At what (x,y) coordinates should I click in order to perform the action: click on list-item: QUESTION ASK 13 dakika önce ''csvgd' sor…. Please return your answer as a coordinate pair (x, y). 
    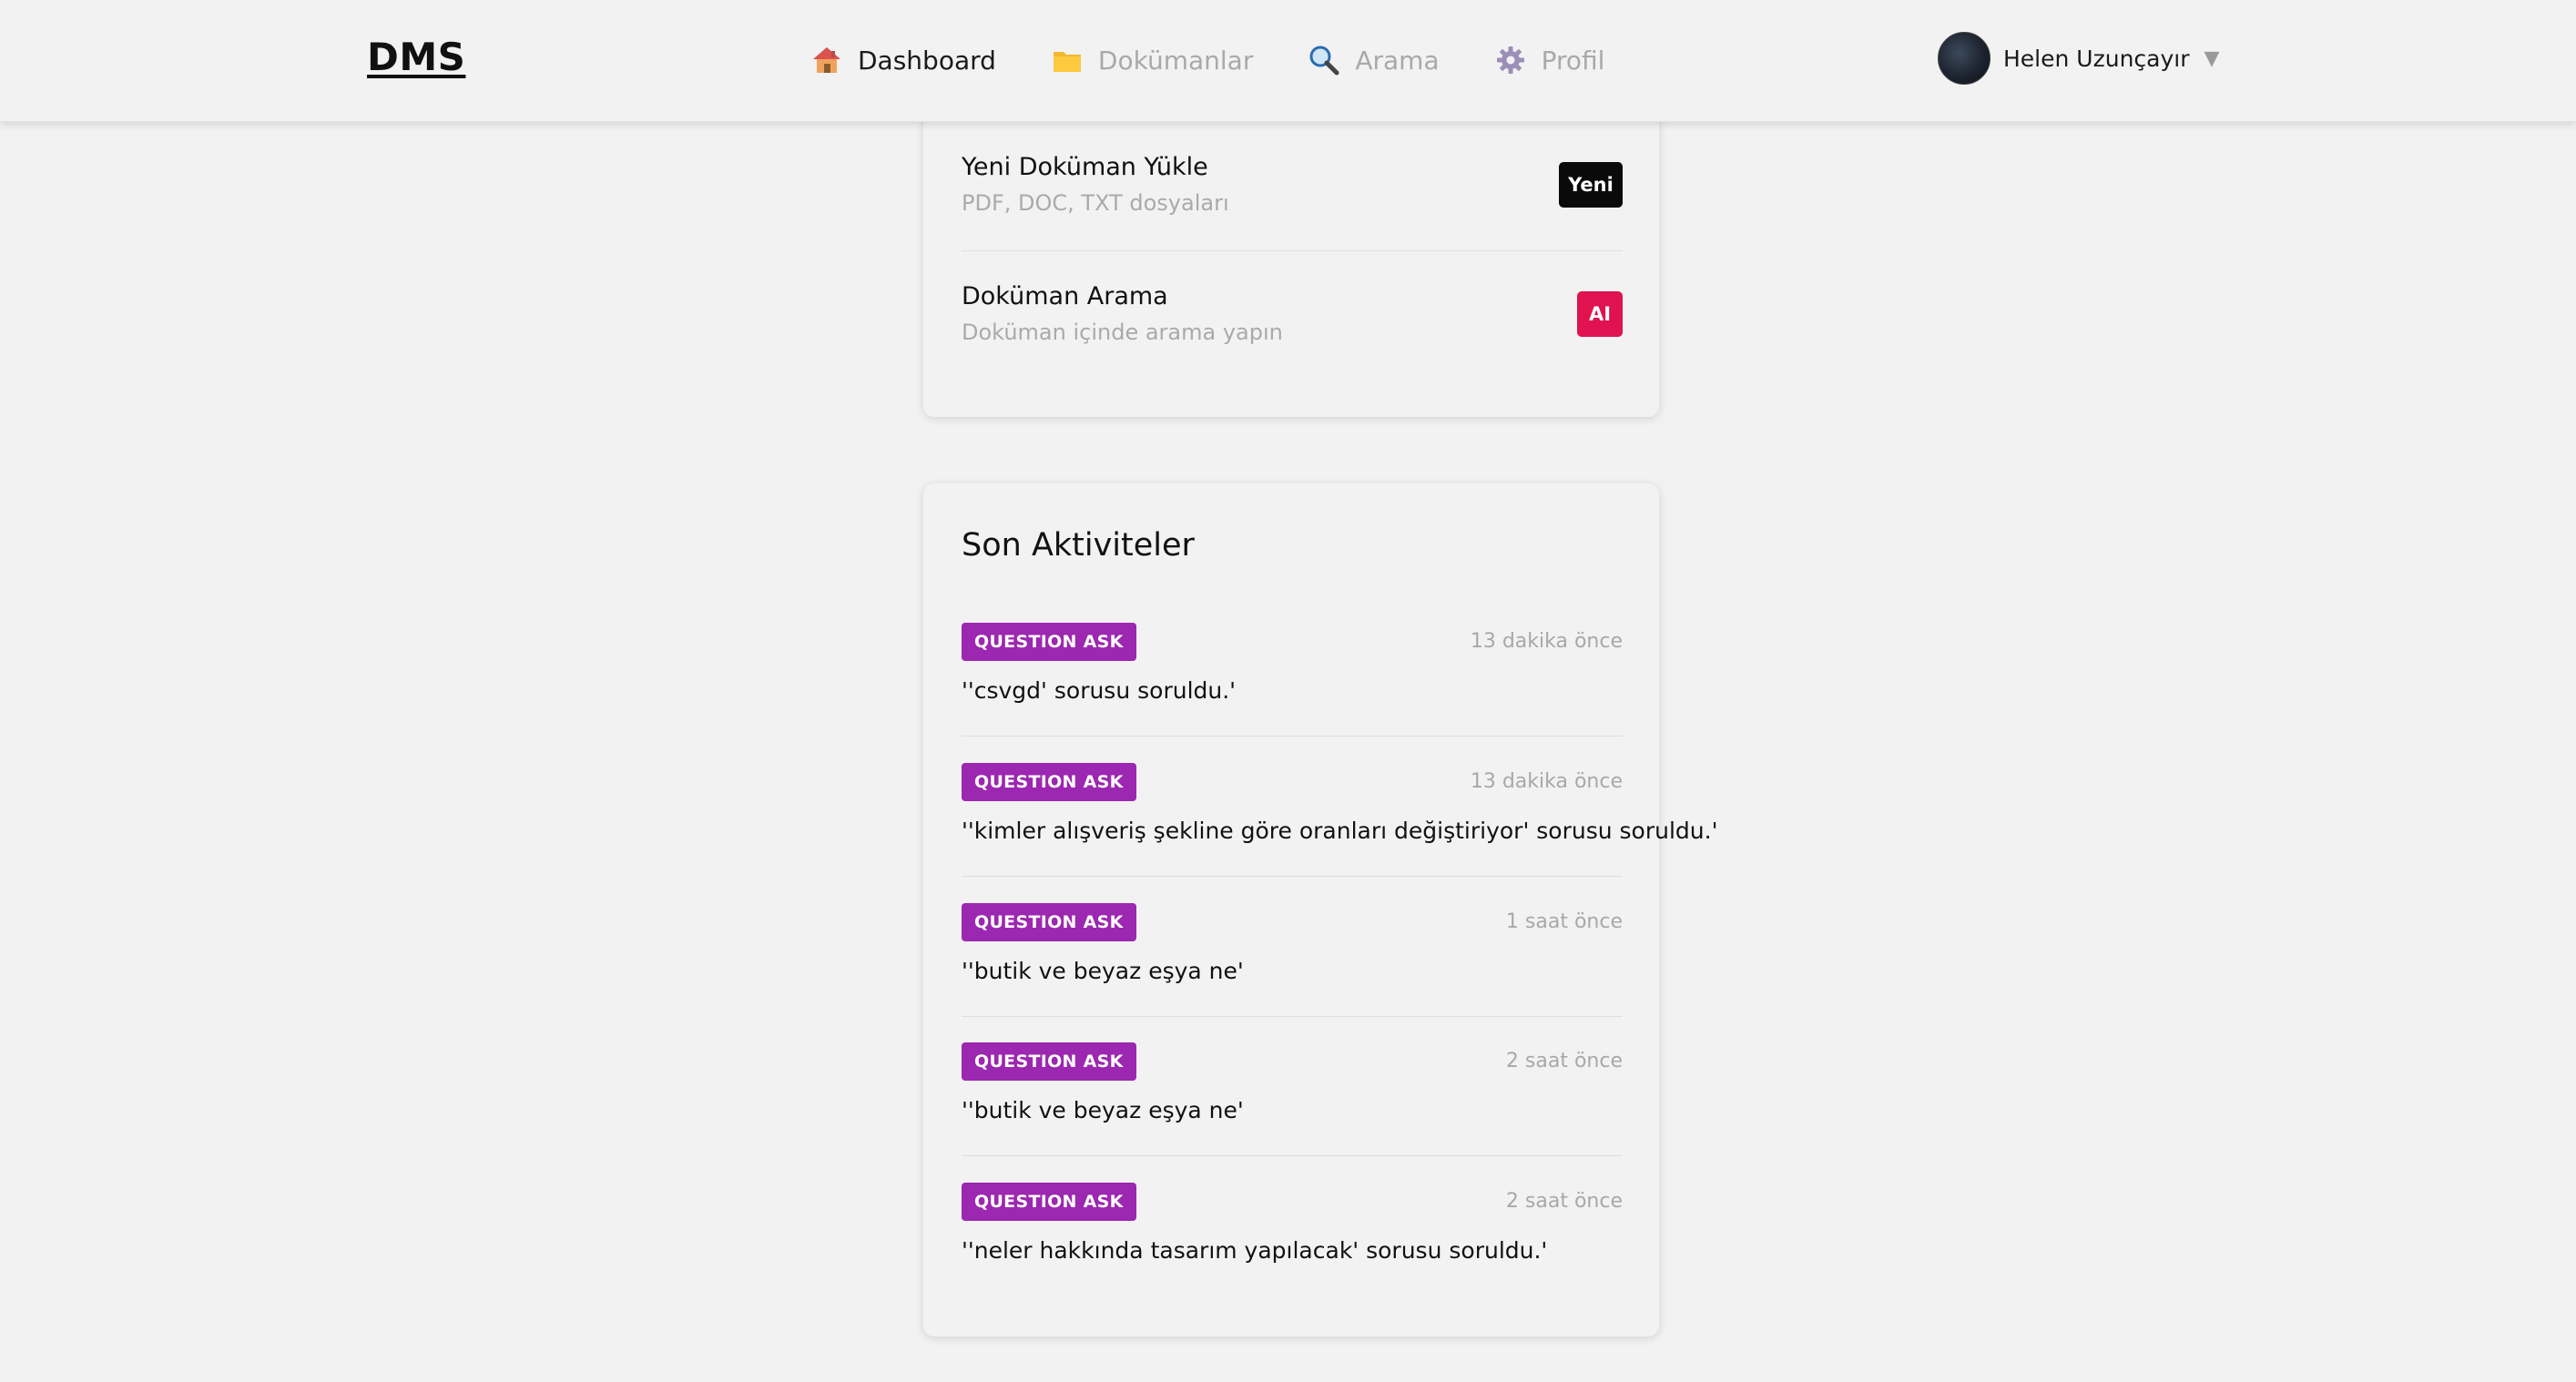
    Looking at the image, I should click on (1292, 693).